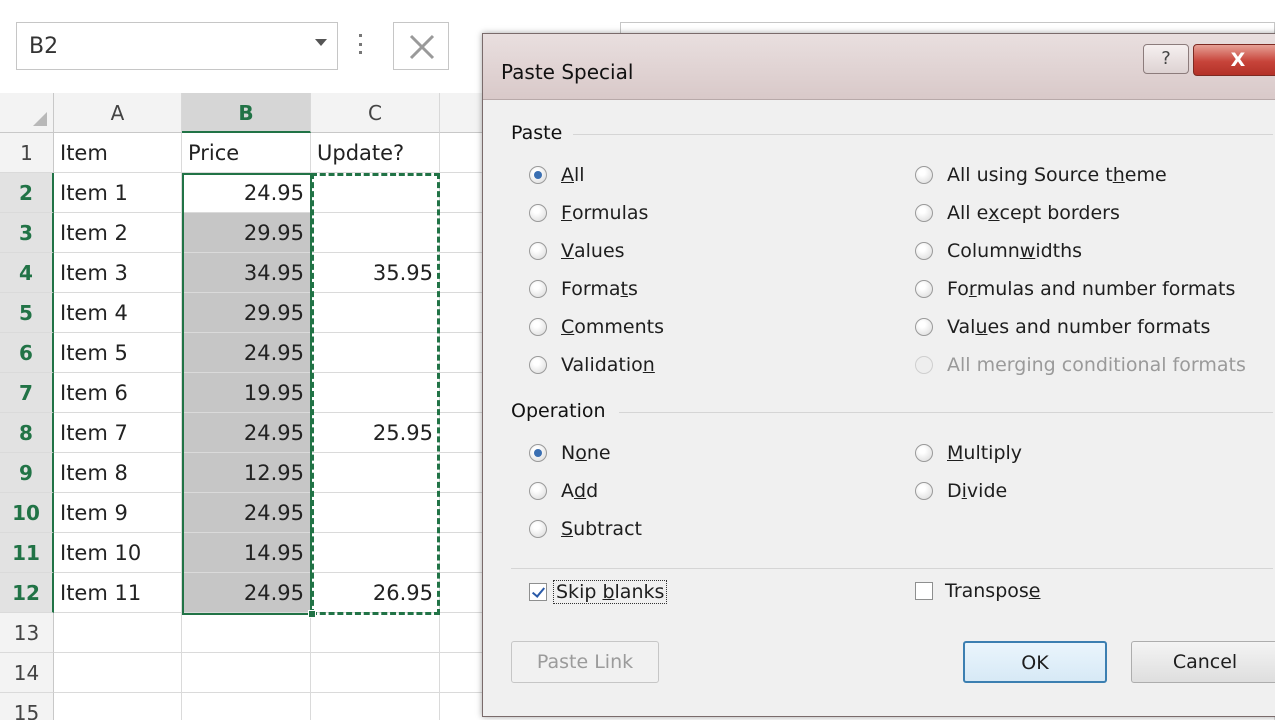 The height and width of the screenshot is (720, 1275). Describe the element at coordinates (1234, 60) in the screenshot. I see `close-button: X` at that location.